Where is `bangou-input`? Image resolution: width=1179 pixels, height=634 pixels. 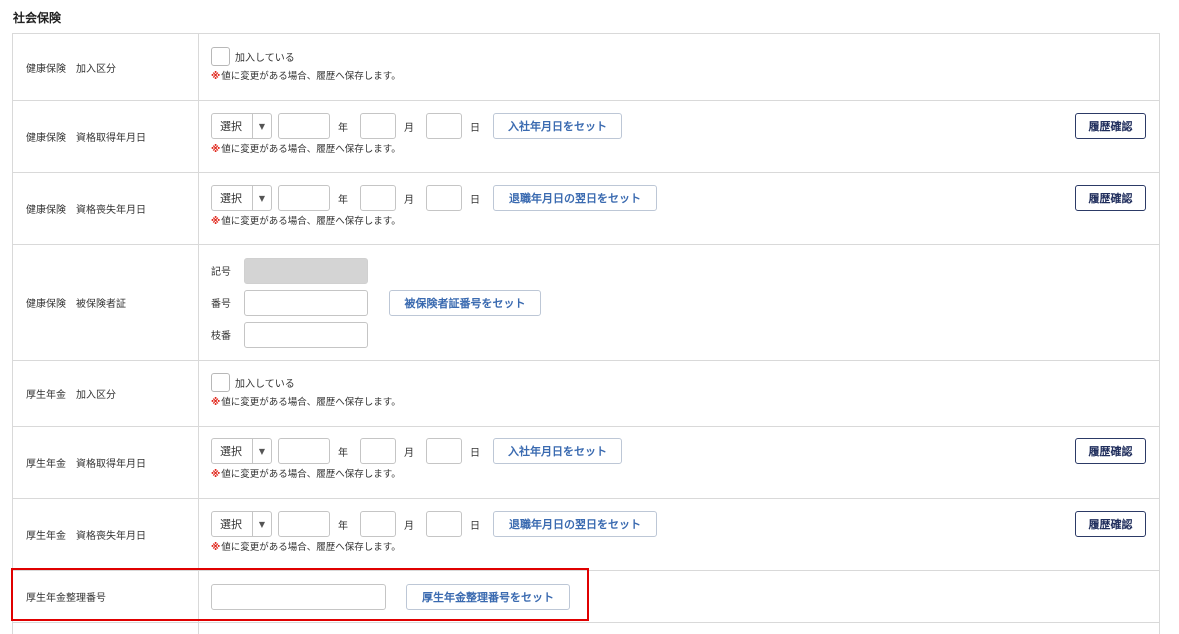 bangou-input is located at coordinates (306, 302).